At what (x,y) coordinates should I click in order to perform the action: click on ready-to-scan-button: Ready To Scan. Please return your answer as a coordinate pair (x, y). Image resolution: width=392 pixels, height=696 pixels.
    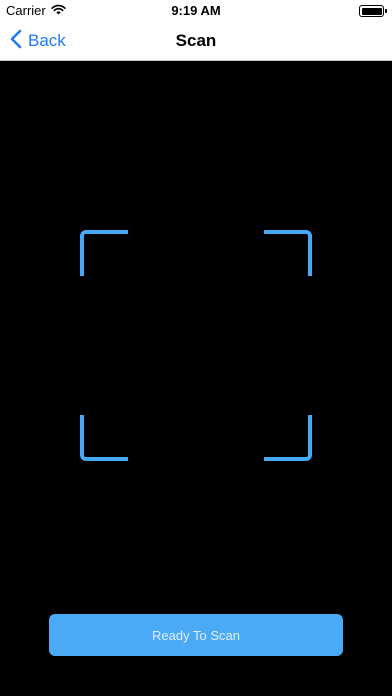
    Looking at the image, I should click on (196, 635).